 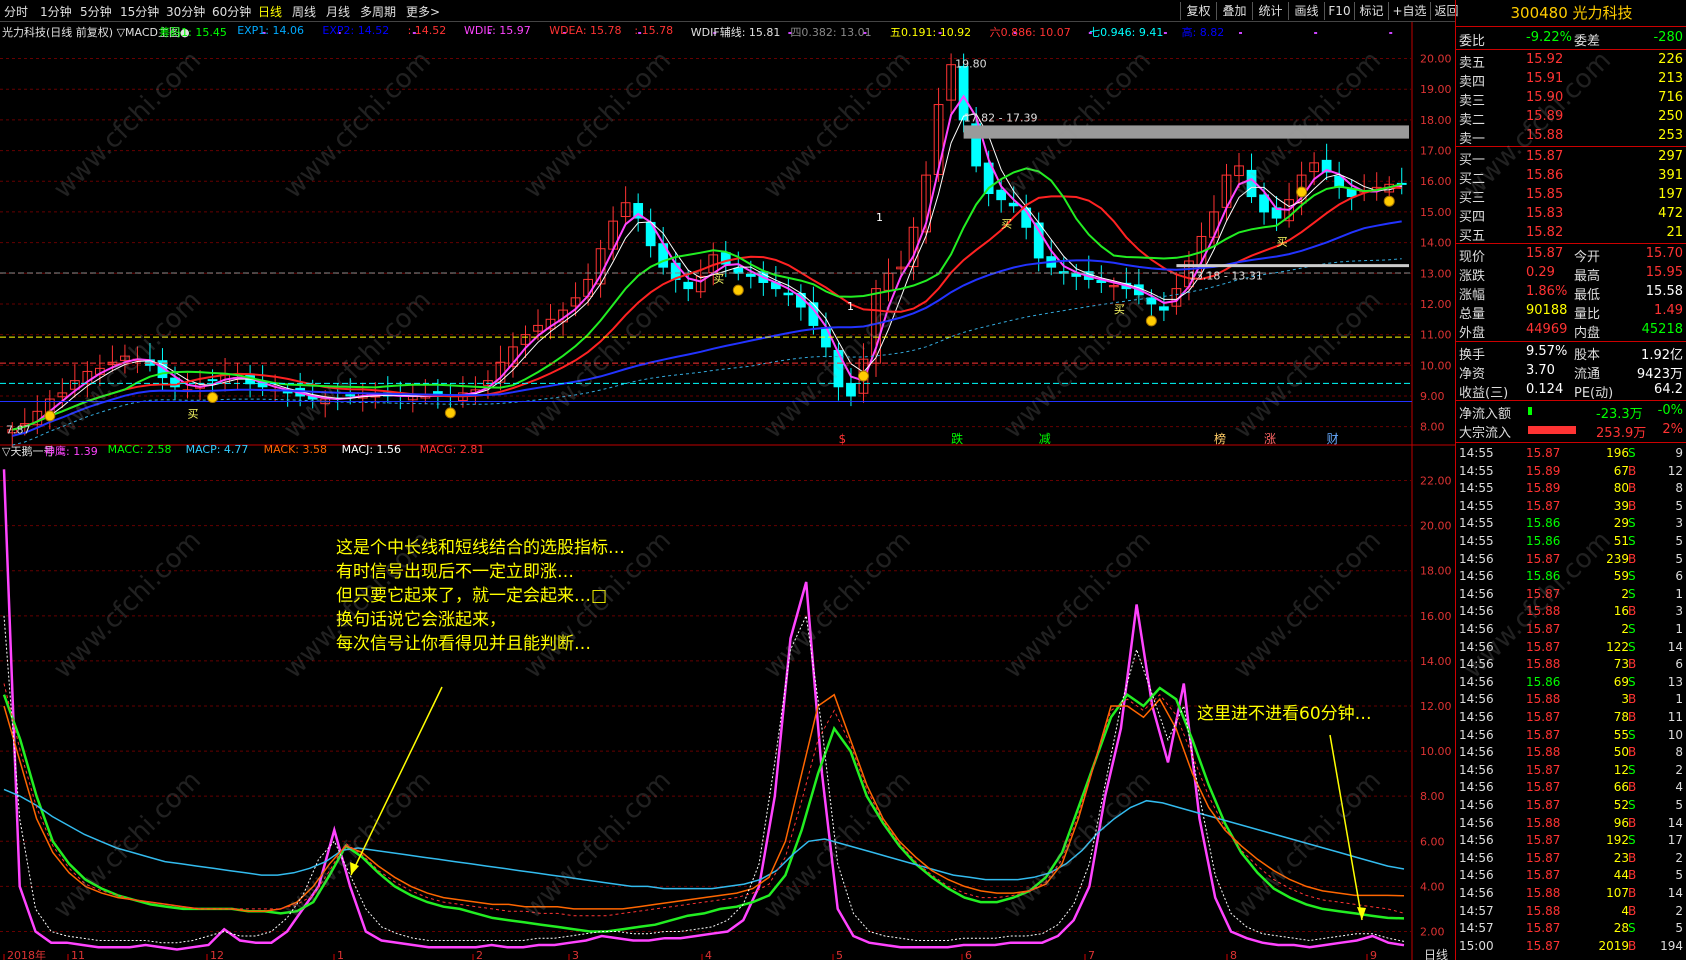 What do you see at coordinates (1476, 945) in the screenshot?
I see `tick-time: 15:00` at bounding box center [1476, 945].